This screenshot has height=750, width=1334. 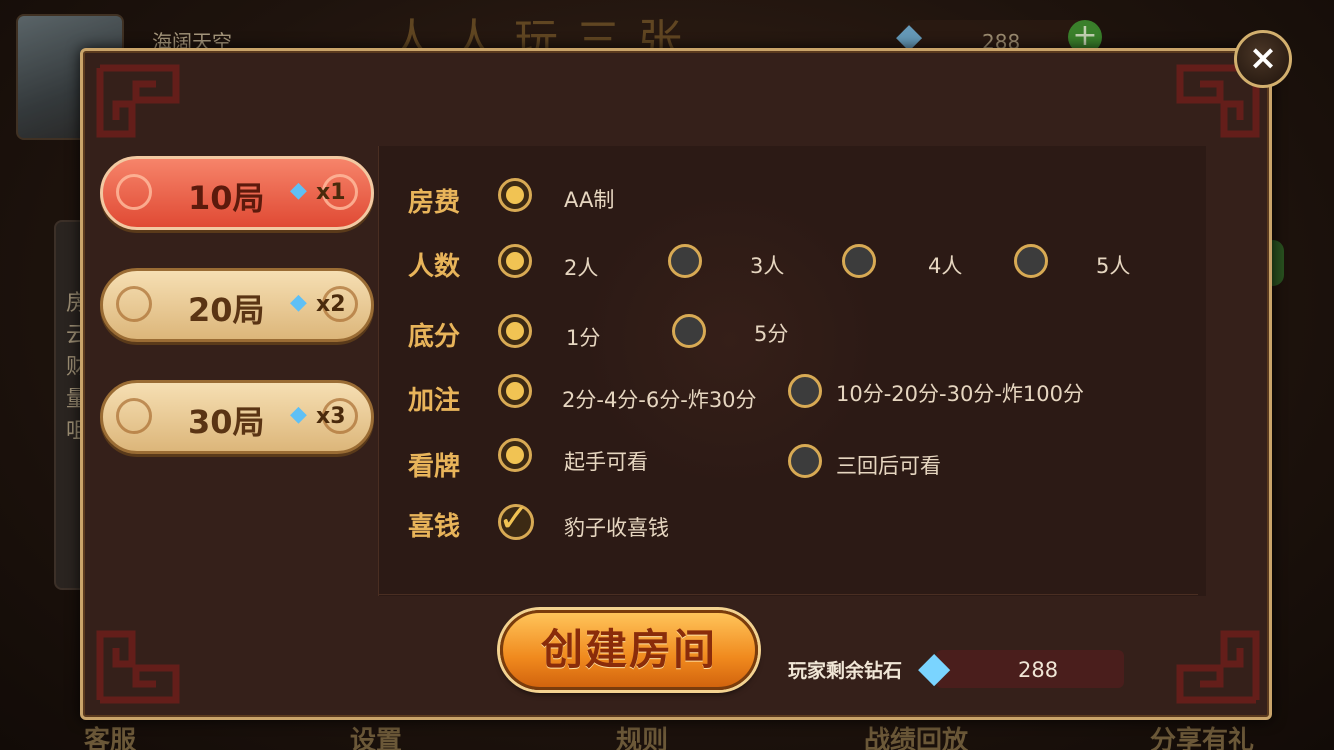 What do you see at coordinates (1038, 670) in the screenshot?
I see `remaining-diamonds-count: 288` at bounding box center [1038, 670].